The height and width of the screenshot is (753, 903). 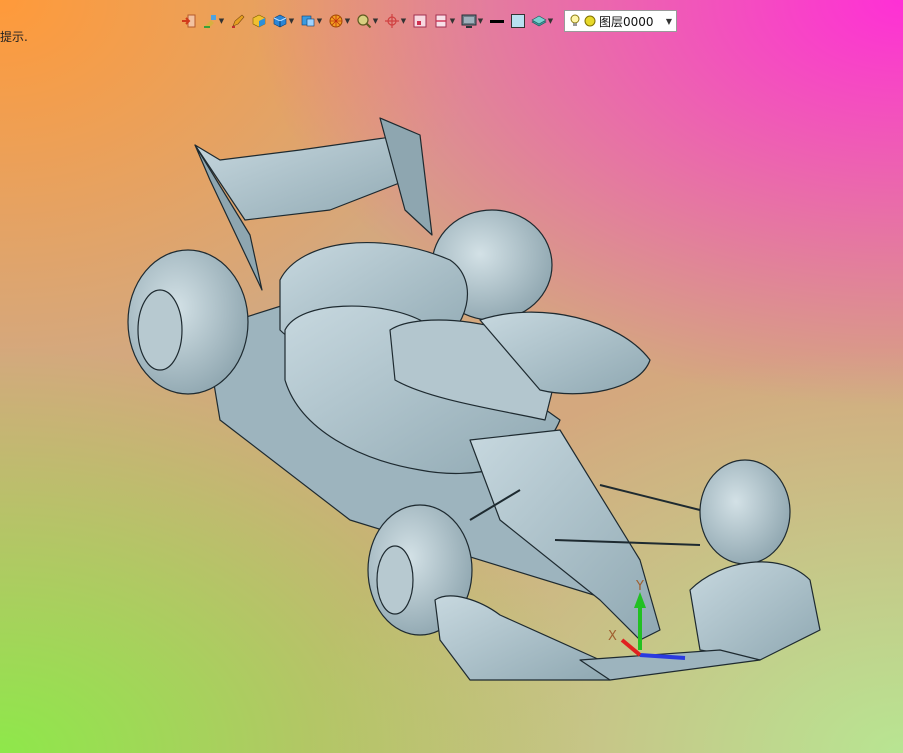 I want to click on front-wing-main-plane, so click(x=670, y=665).